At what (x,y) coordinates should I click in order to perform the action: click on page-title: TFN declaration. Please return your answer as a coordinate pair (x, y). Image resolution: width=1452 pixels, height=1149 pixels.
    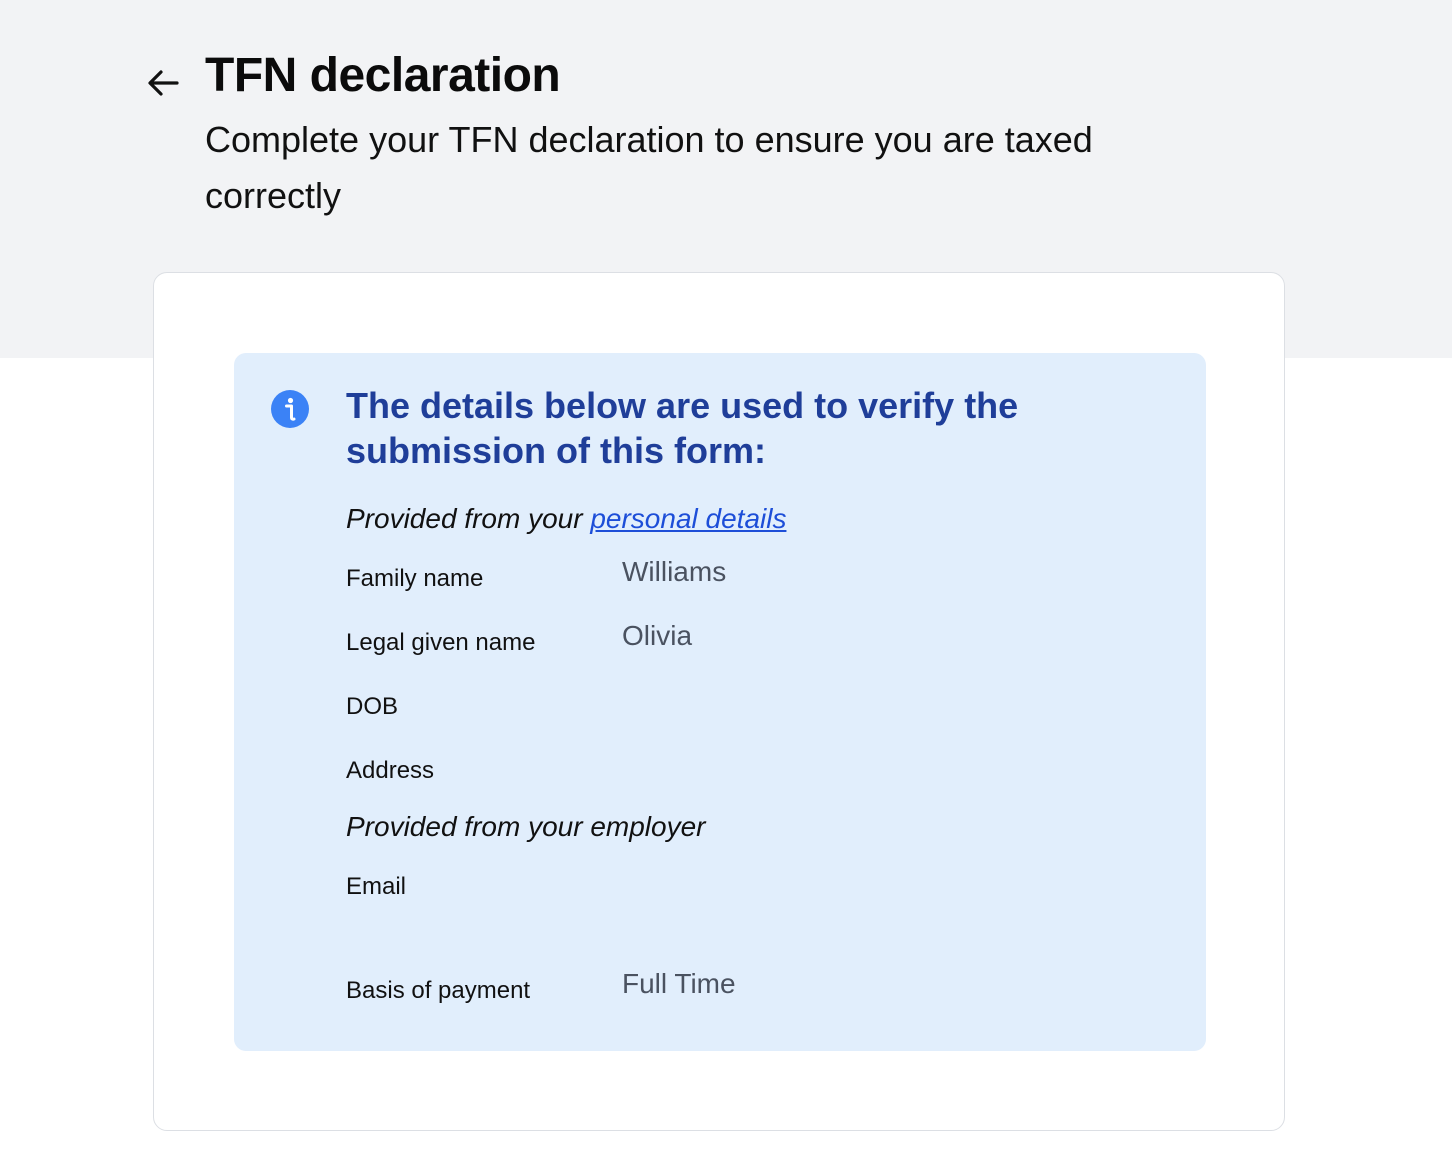
    Looking at the image, I should click on (383, 75).